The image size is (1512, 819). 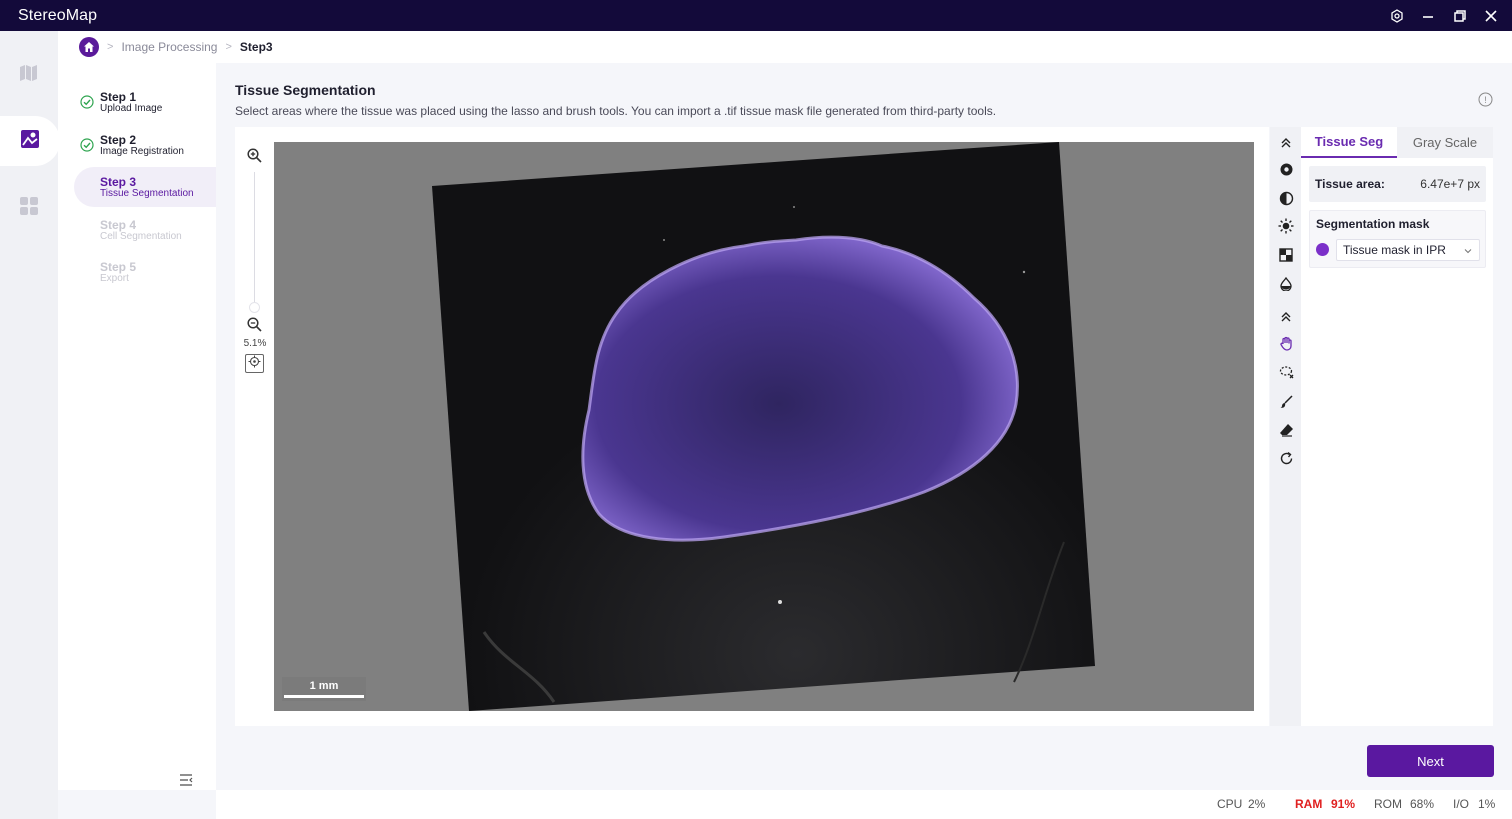 I want to click on step-subtitle: Export, so click(x=114, y=278).